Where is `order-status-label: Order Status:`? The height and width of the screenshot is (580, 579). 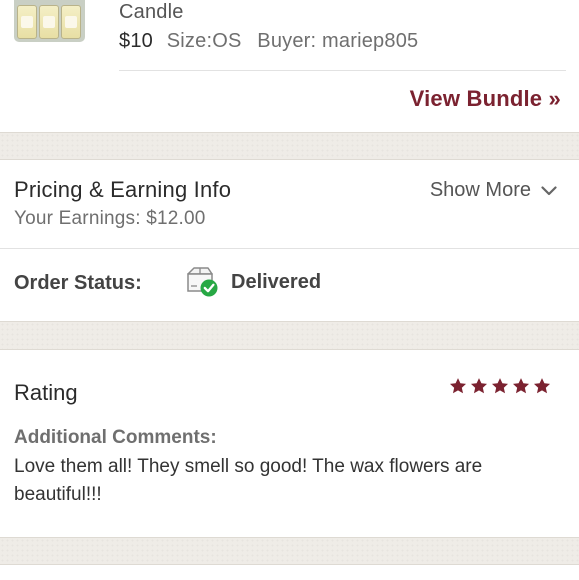 order-status-label: Order Status: is located at coordinates (78, 283).